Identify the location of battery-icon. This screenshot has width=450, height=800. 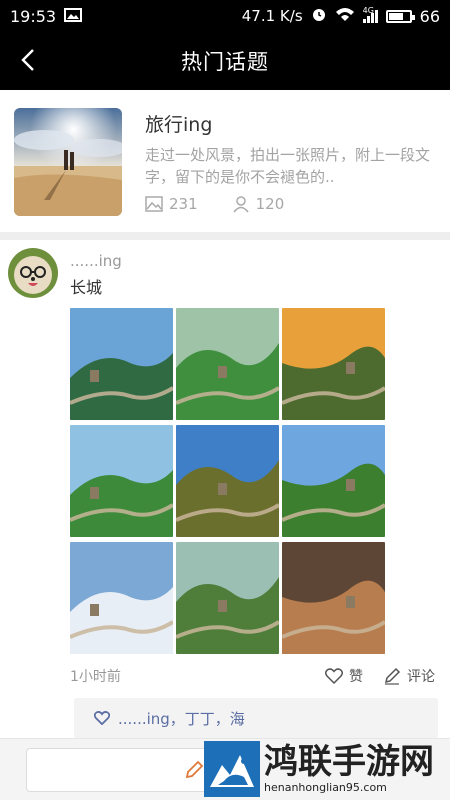
(400, 16).